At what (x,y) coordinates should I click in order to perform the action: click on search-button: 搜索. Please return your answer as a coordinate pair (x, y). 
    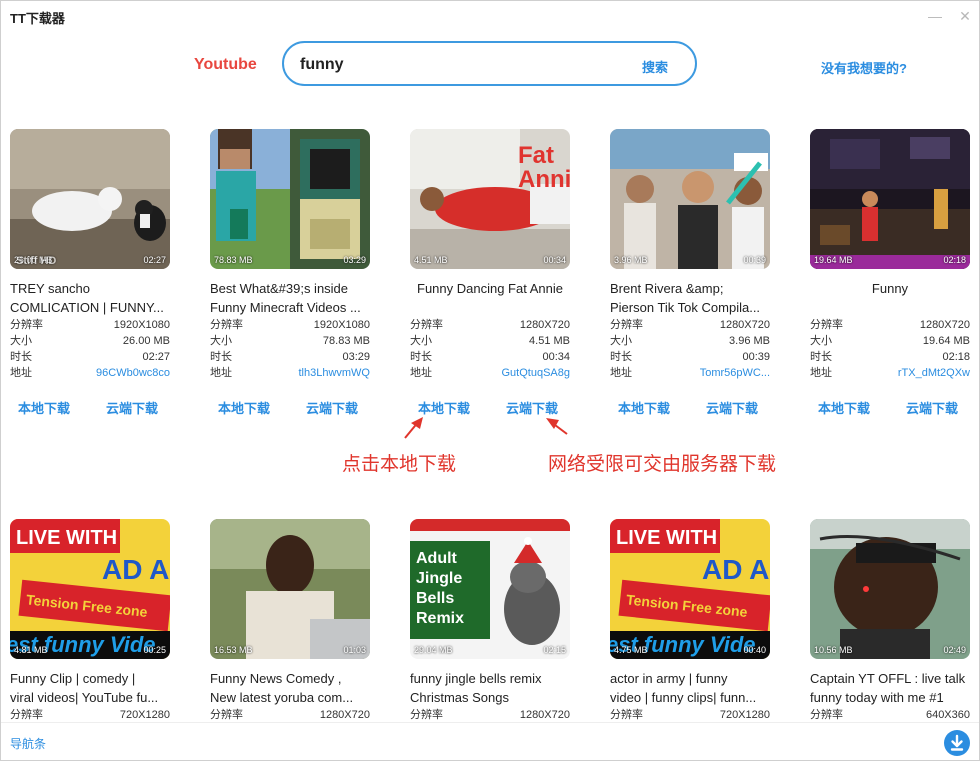
    Looking at the image, I should click on (655, 66).